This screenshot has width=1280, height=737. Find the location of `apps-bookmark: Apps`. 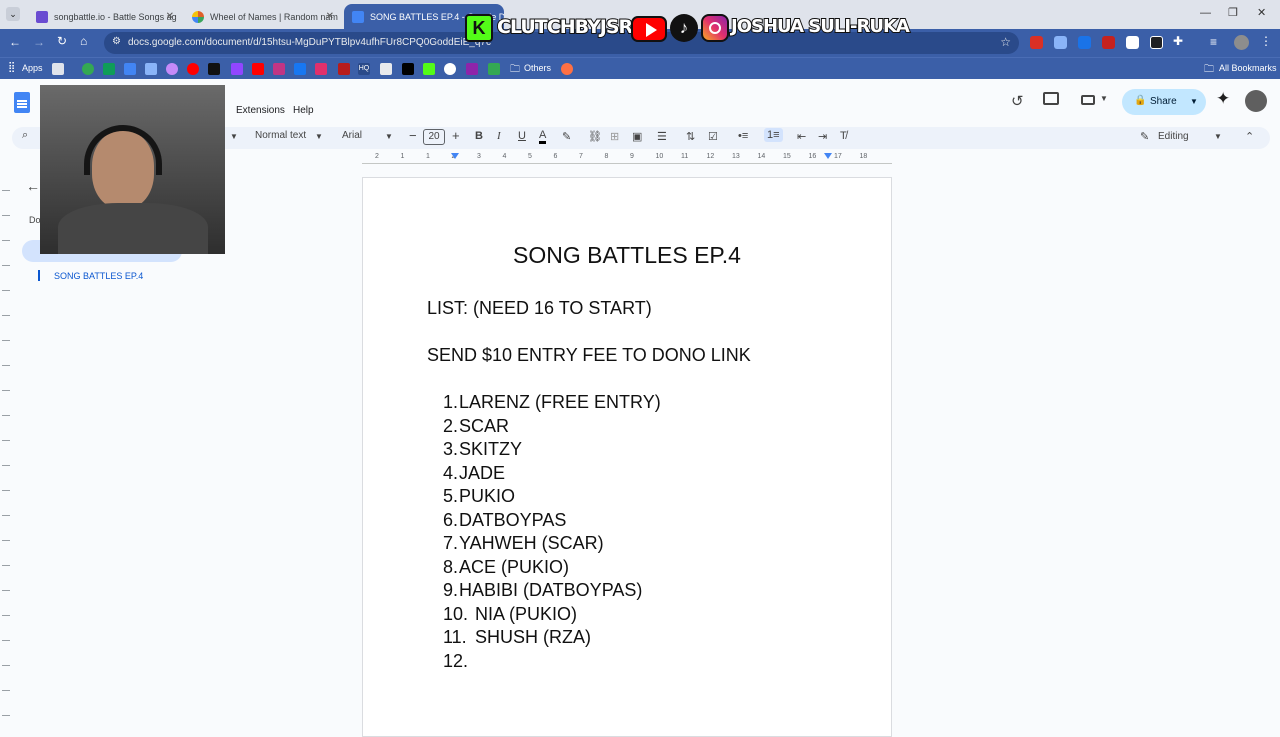

apps-bookmark: Apps is located at coordinates (32, 68).